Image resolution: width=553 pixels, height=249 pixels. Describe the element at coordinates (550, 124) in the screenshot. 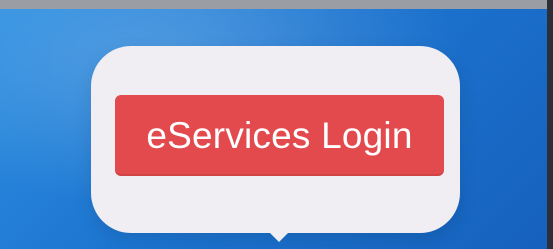

I see `right-edge` at that location.